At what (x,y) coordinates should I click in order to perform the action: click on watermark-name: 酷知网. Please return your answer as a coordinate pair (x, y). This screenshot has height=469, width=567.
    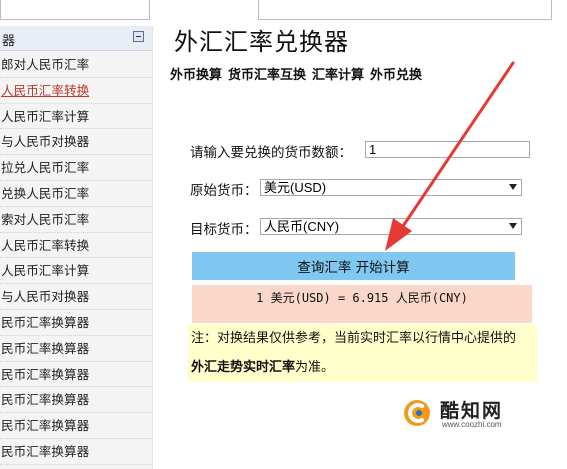
    Looking at the image, I should click on (472, 411).